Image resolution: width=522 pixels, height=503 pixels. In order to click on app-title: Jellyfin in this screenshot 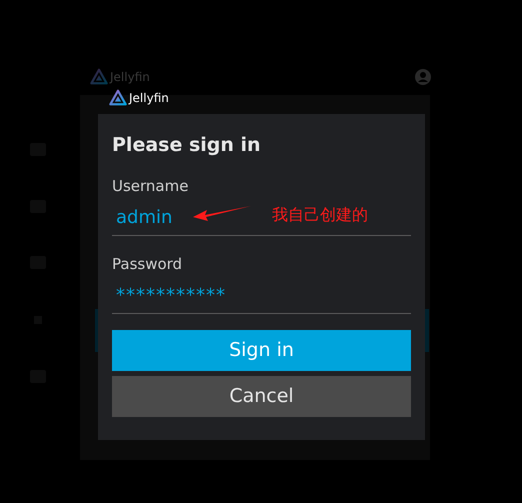, I will do `click(130, 77)`.